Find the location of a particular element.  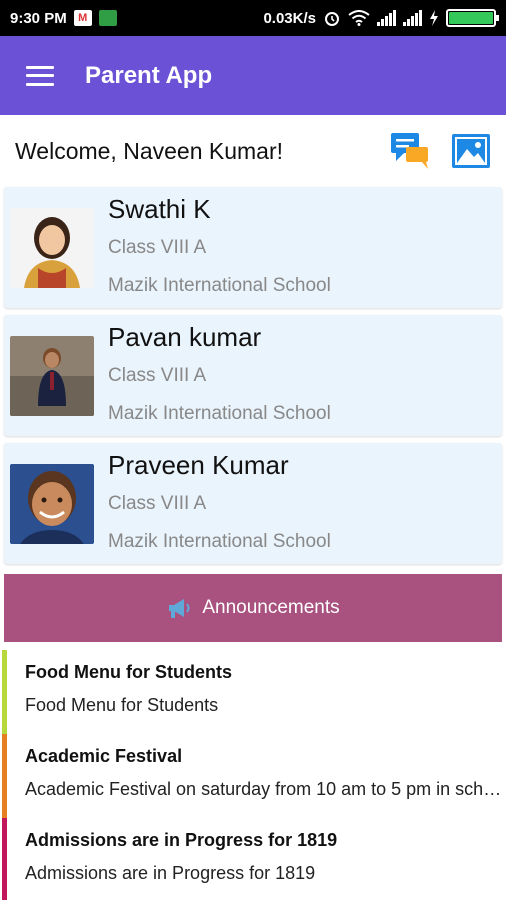

chat-icon is located at coordinates (411, 151).